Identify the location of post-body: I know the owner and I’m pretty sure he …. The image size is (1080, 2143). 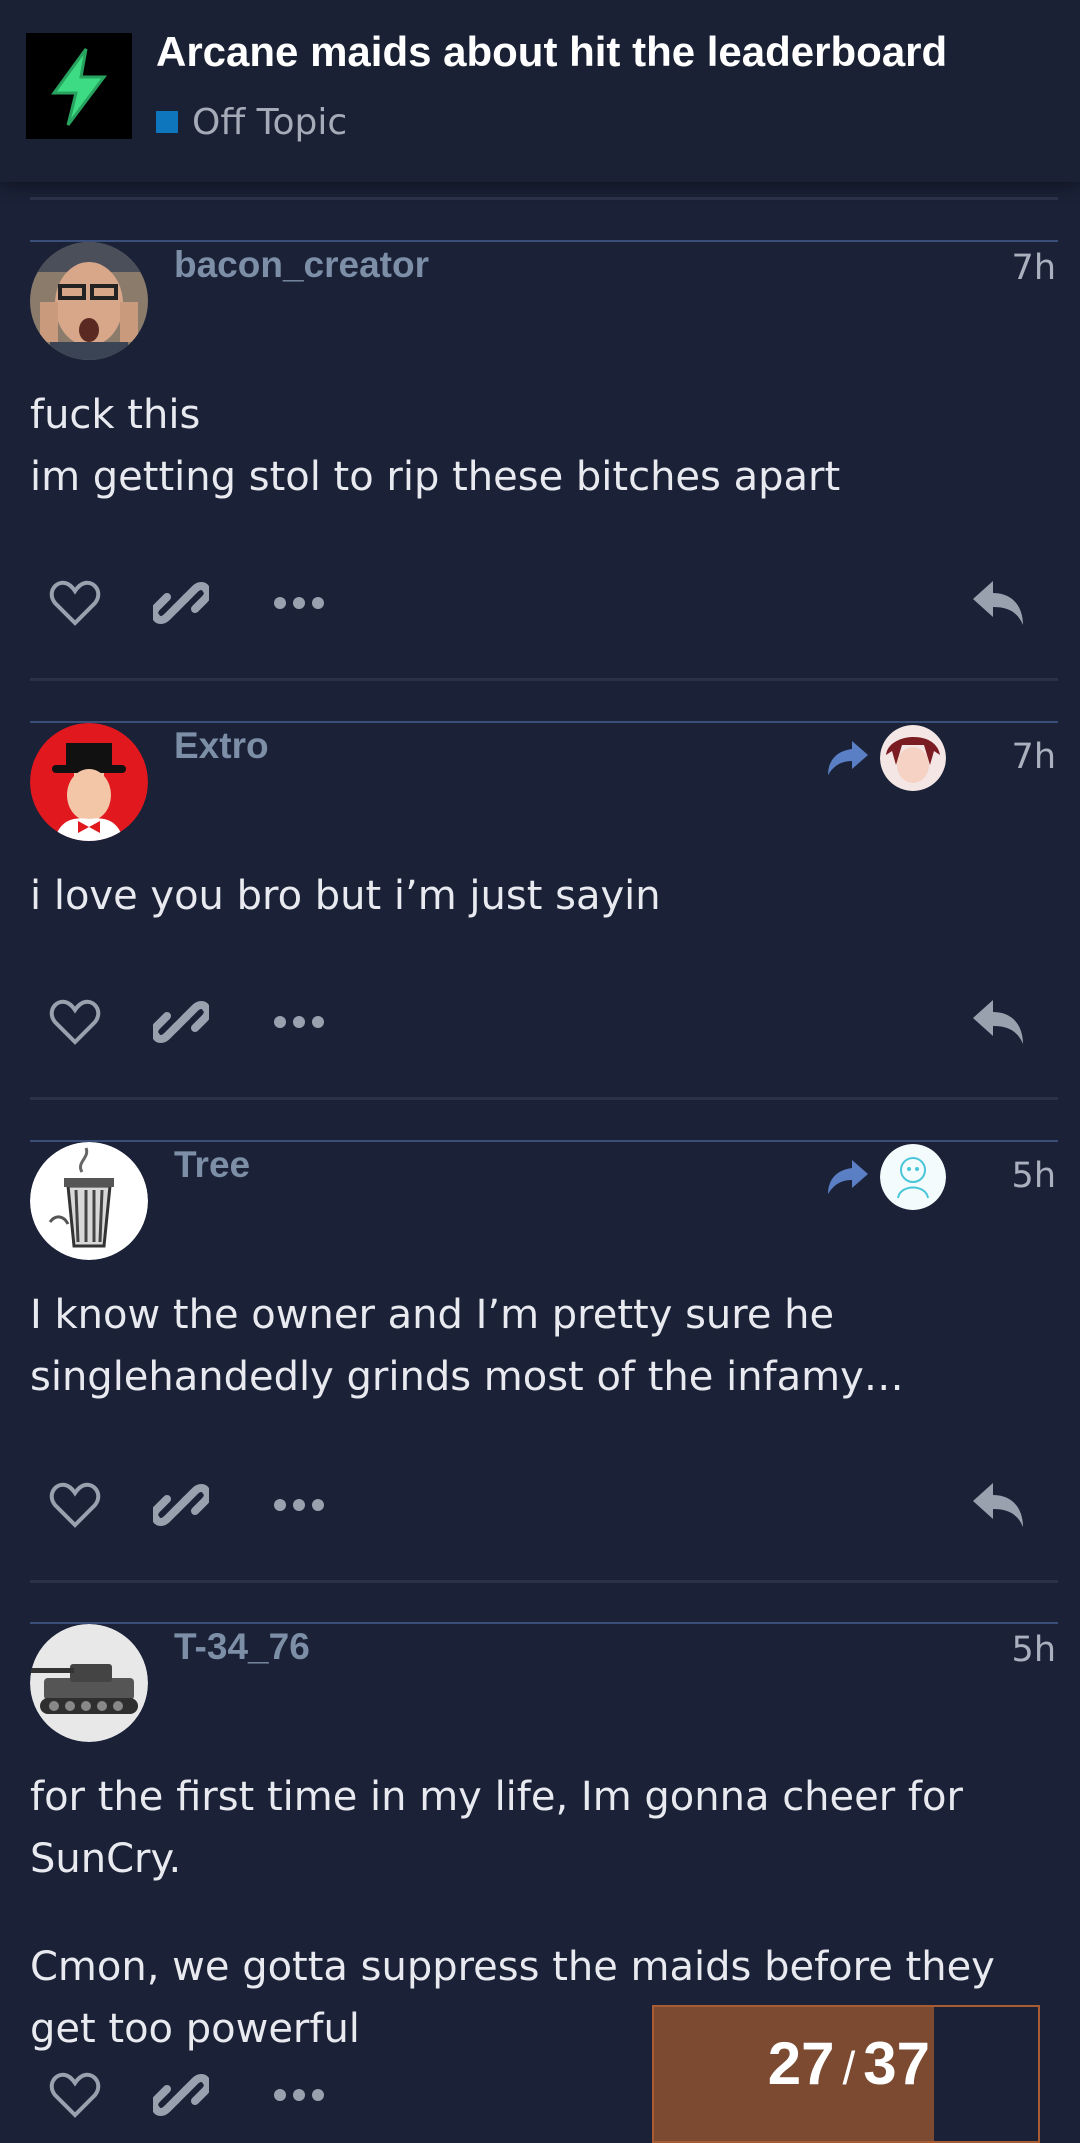
(540, 1346).